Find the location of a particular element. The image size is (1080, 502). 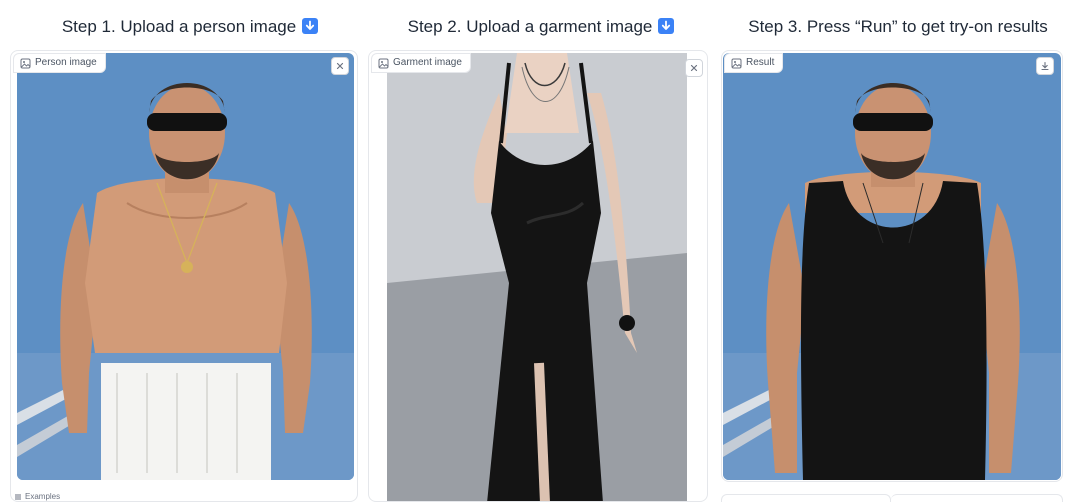

person-image-label-text: Person image is located at coordinates (66, 62).